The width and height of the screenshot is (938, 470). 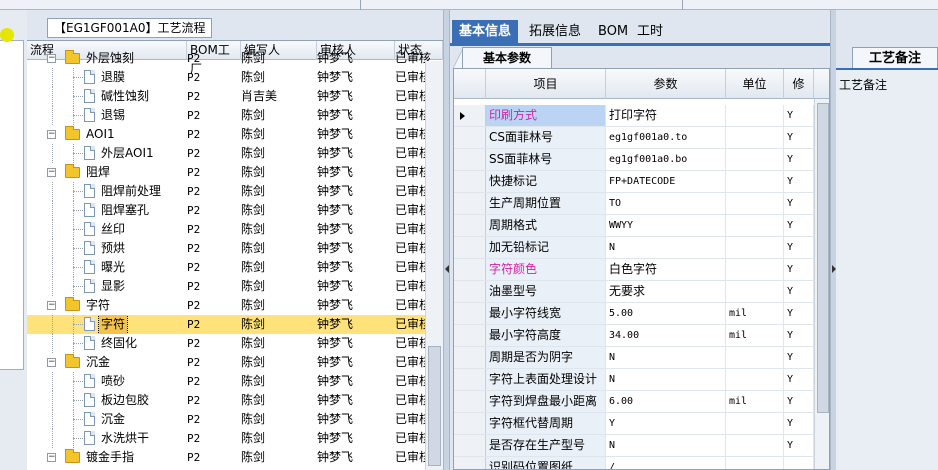 I want to click on tree-row: 沉金 P2 陈剑 钟梦飞 已审核, so click(x=235, y=419).